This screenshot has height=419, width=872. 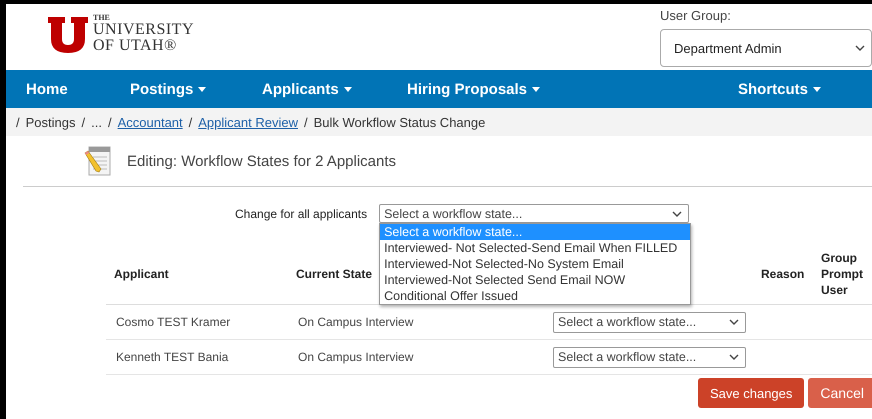 What do you see at coordinates (172, 357) in the screenshot?
I see `table-cell: Kenneth TEST Bania` at bounding box center [172, 357].